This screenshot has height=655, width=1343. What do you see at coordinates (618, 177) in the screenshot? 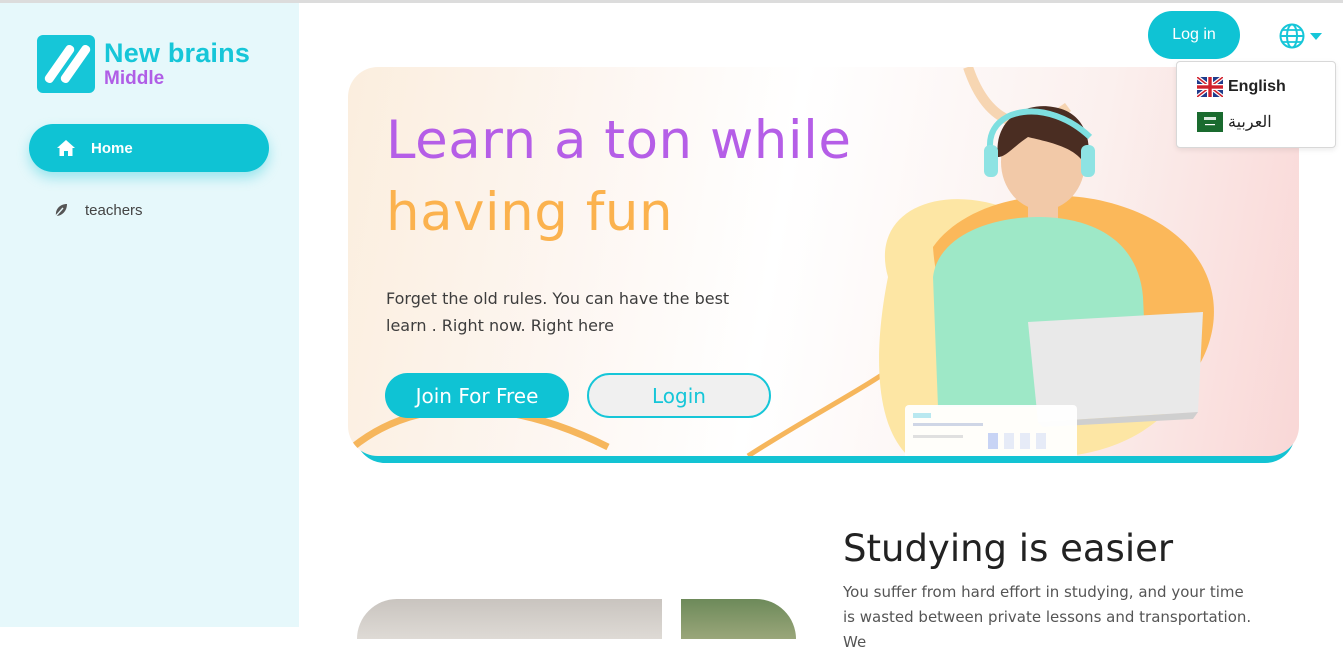
I see `hero-title: Learn a ton while having fun` at bounding box center [618, 177].